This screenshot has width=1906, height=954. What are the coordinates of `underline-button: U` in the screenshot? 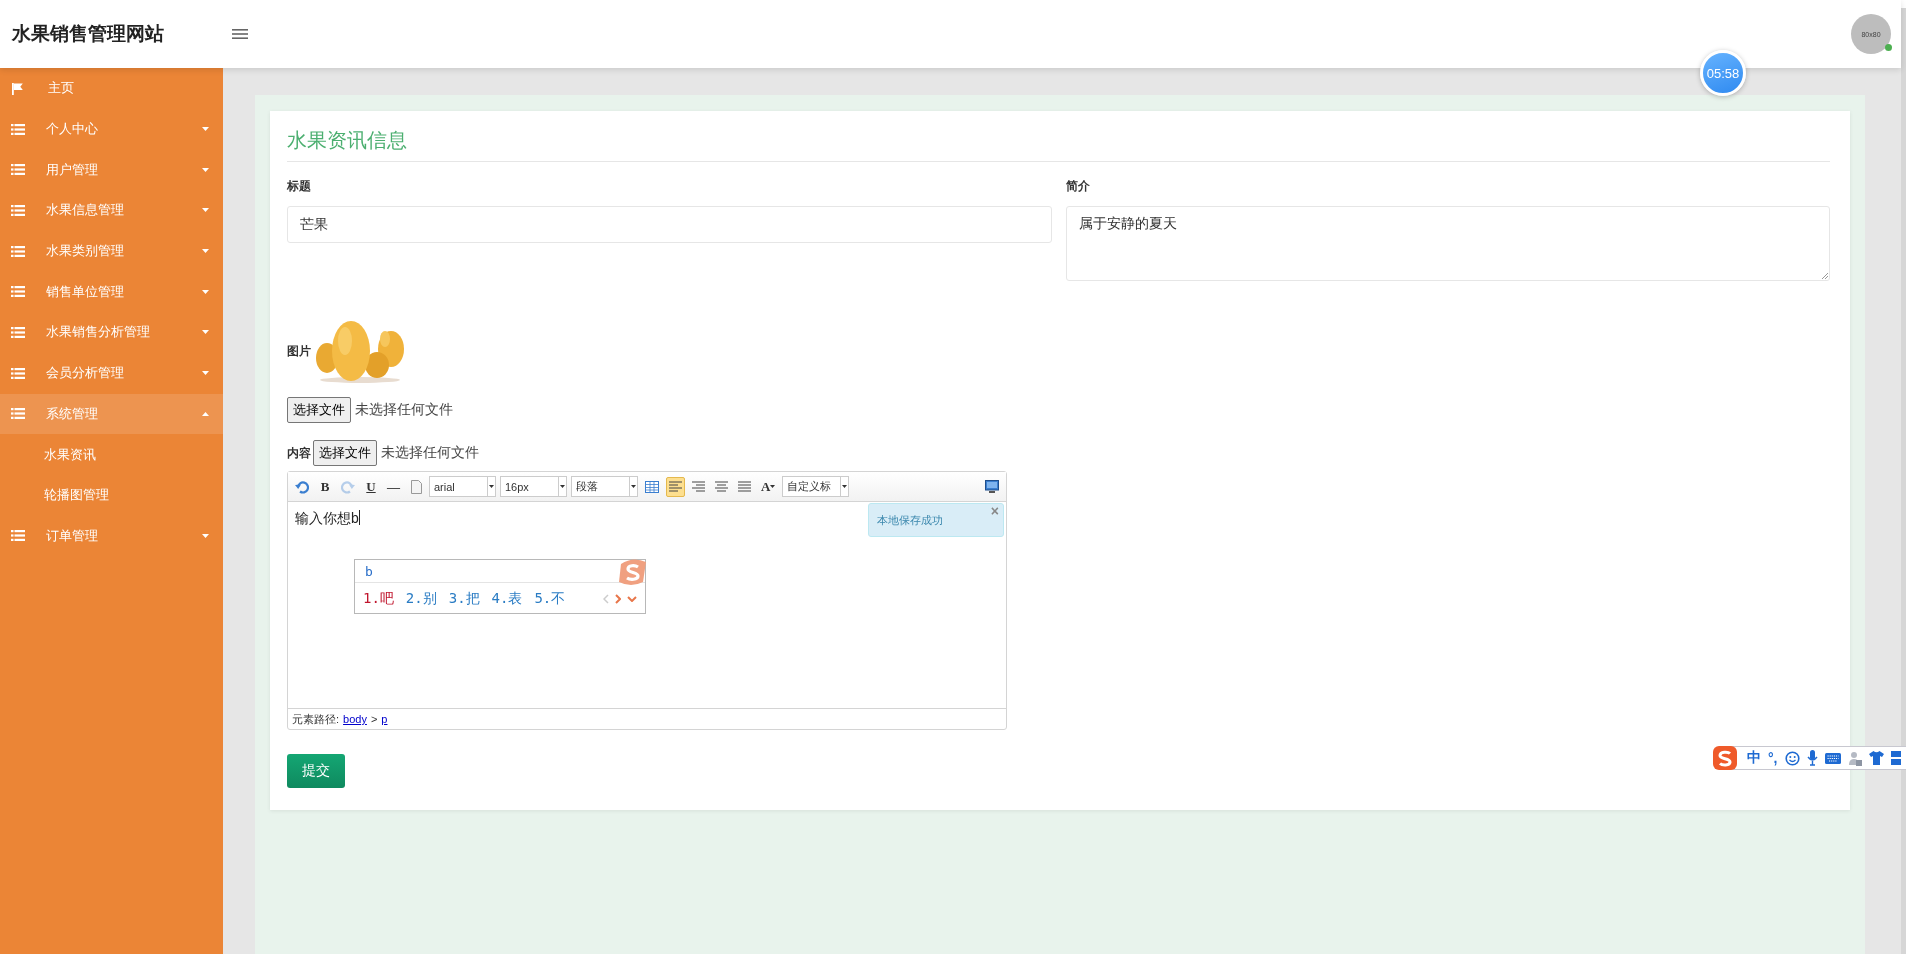 It's located at (371, 486).